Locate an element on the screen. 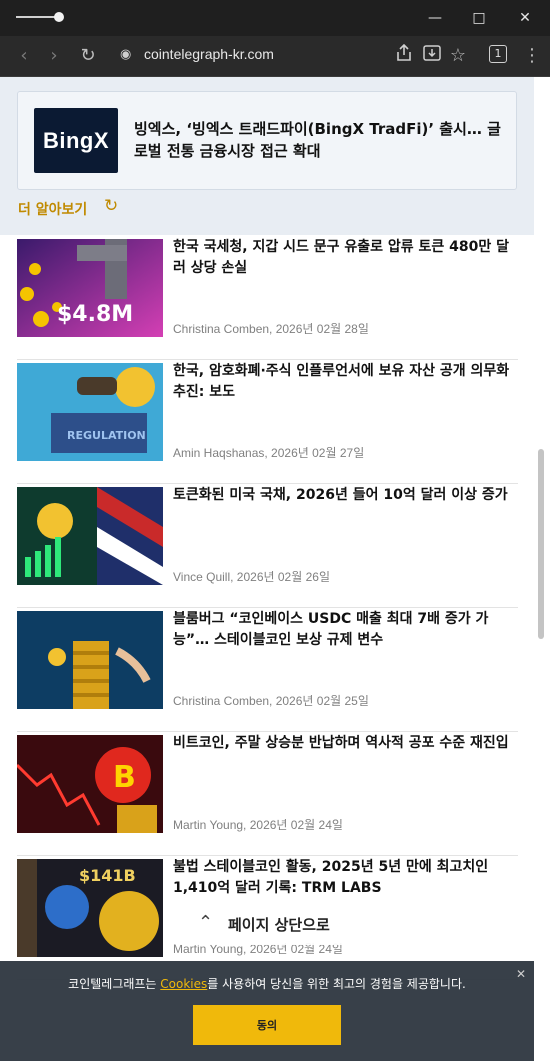  article-meta: Vince Quill, 2026년 02월 26일 is located at coordinates (251, 577).